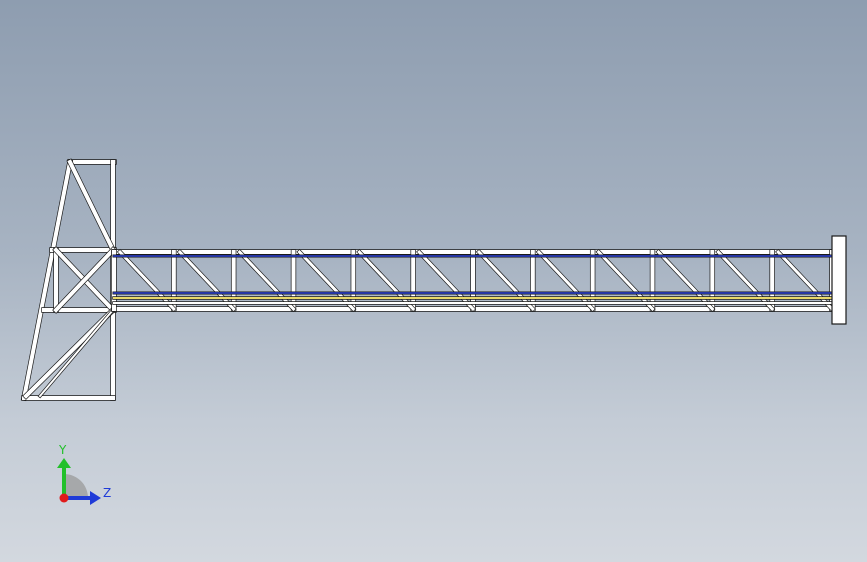 This screenshot has width=867, height=562. I want to click on orientation-triad: Y Z, so click(85, 476).